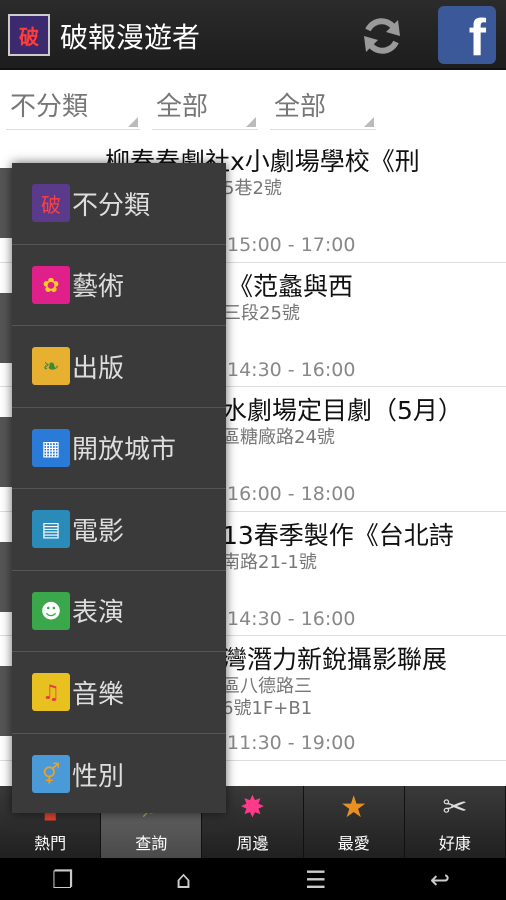 This screenshot has width=506, height=900. What do you see at coordinates (335, 659) in the screenshot?
I see `event-title: 灣潛力新銳攝影聯展` at bounding box center [335, 659].